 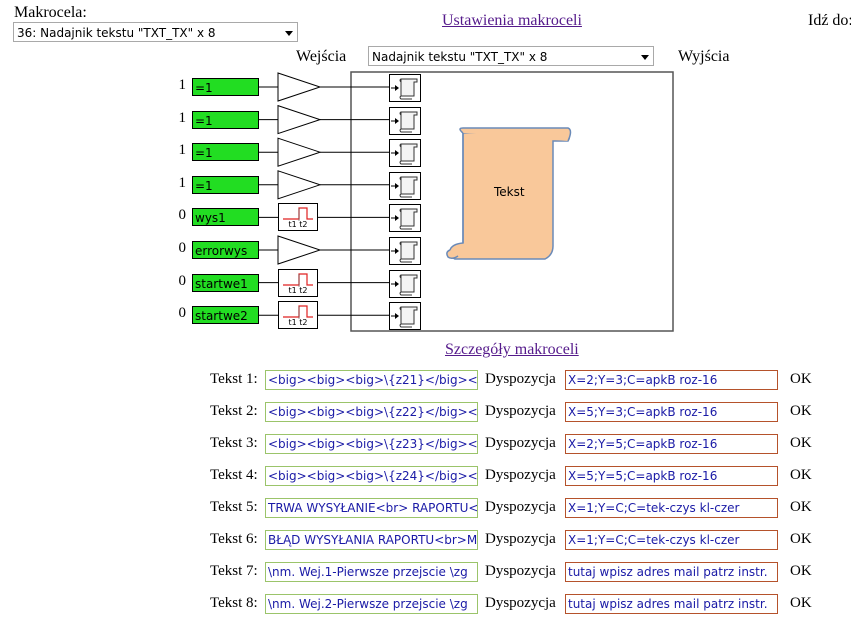 What do you see at coordinates (234, 411) in the screenshot?
I see `text-label: Tekst 2:` at bounding box center [234, 411].